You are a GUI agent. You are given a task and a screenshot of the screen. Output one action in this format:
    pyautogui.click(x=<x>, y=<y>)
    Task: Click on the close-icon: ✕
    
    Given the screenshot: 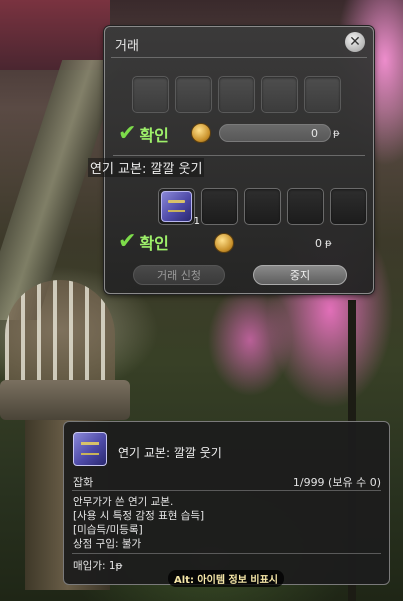 What is the action you would take?
    pyautogui.click(x=355, y=42)
    